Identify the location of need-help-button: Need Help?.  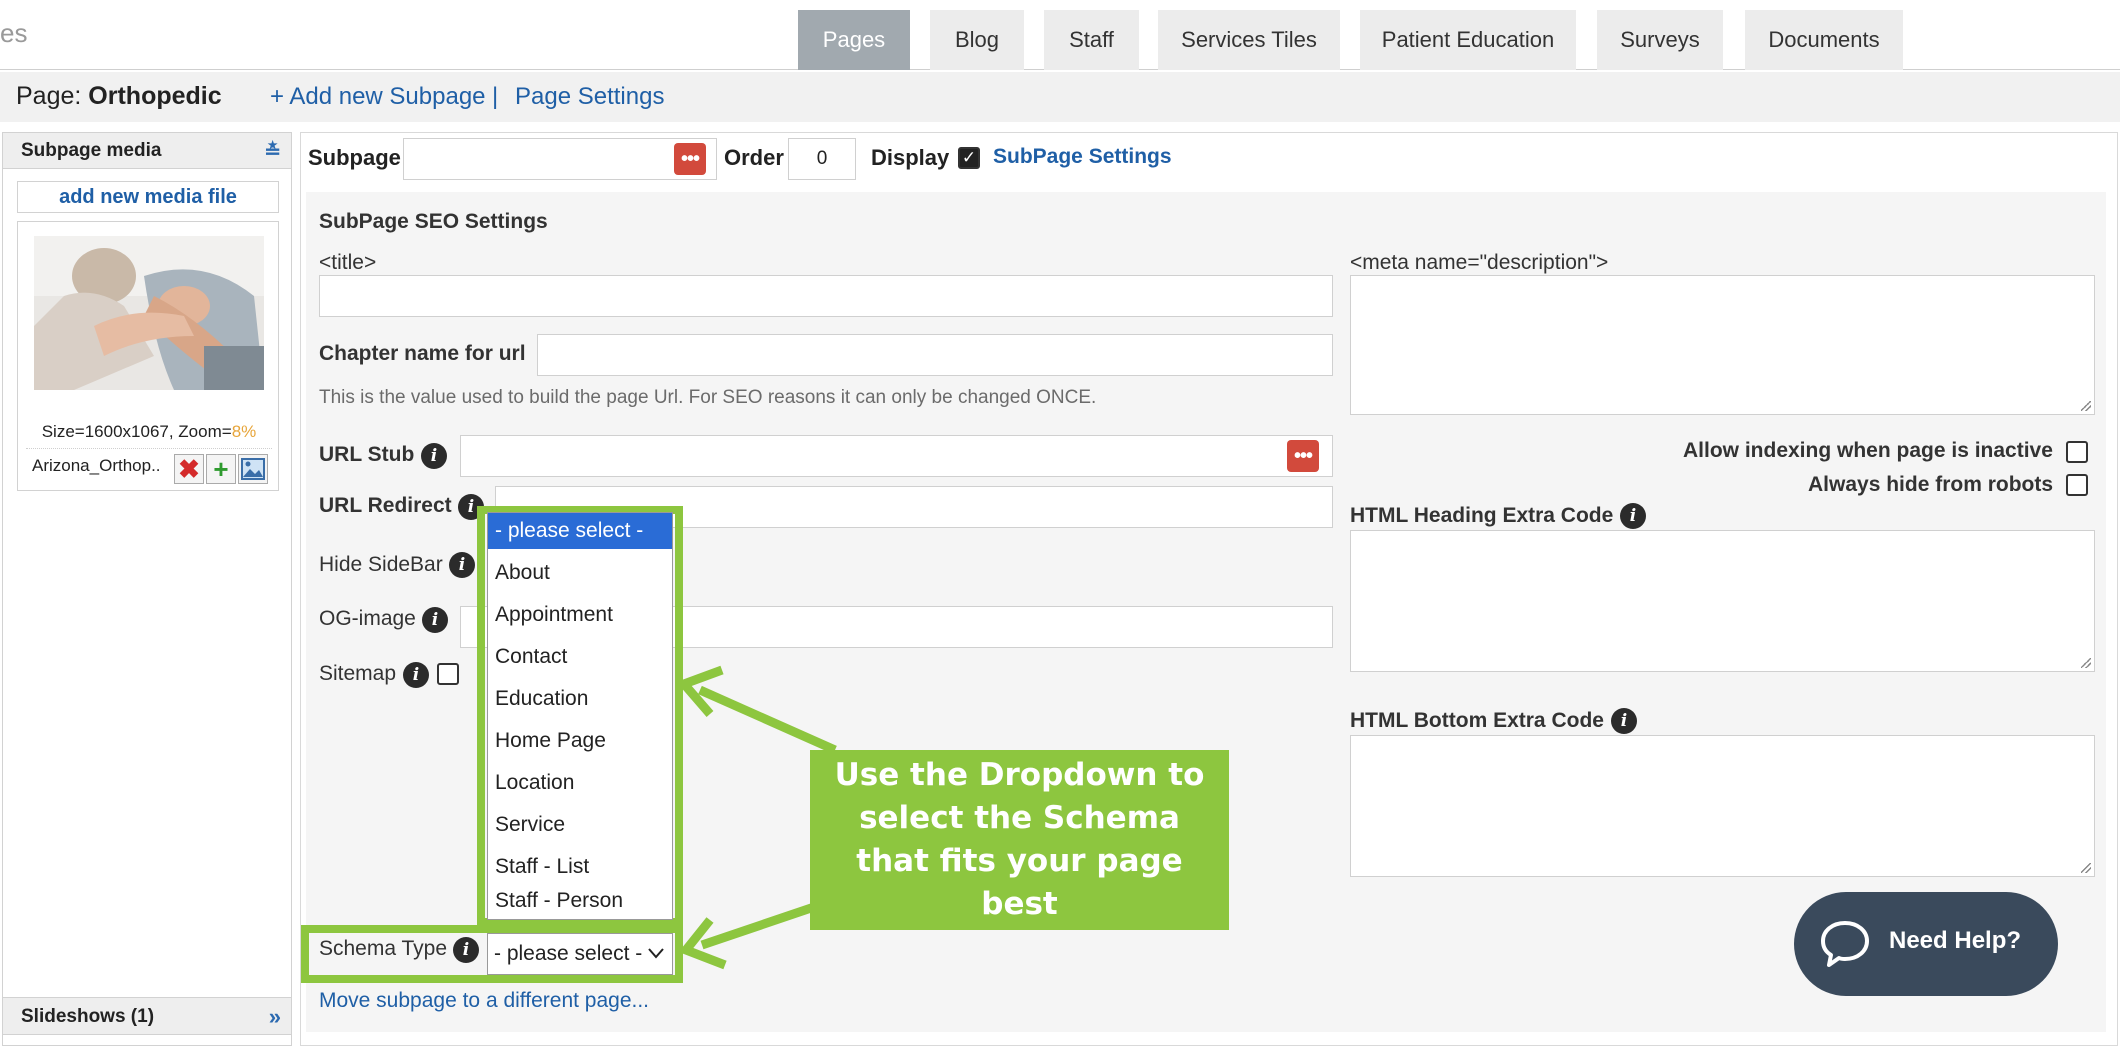
(1926, 944).